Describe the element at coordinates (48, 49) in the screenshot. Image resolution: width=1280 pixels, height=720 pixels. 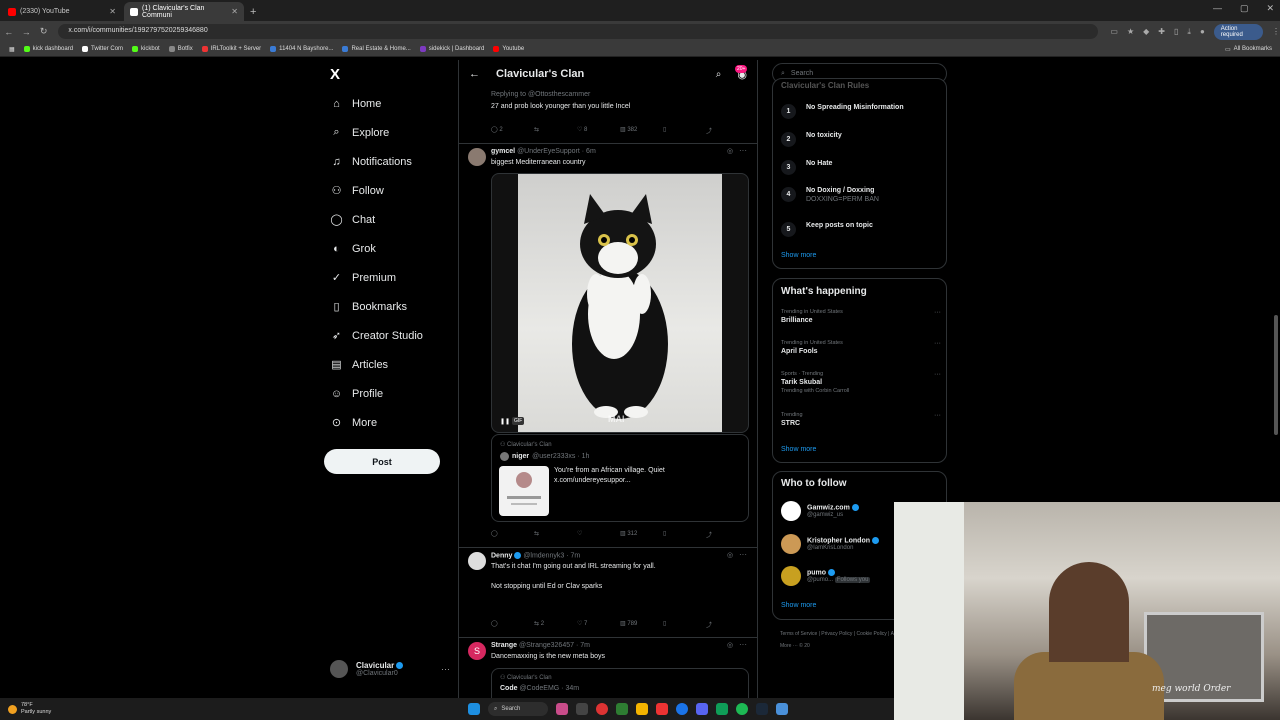
I see `bookmark-item: kick dashboard` at that location.